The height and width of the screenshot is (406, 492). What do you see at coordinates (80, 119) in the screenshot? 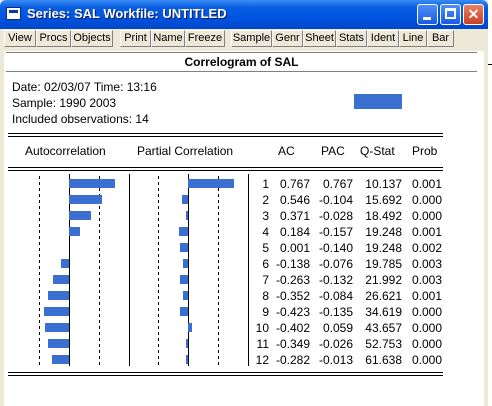
I see `obs-line: Included observations: 14` at bounding box center [80, 119].